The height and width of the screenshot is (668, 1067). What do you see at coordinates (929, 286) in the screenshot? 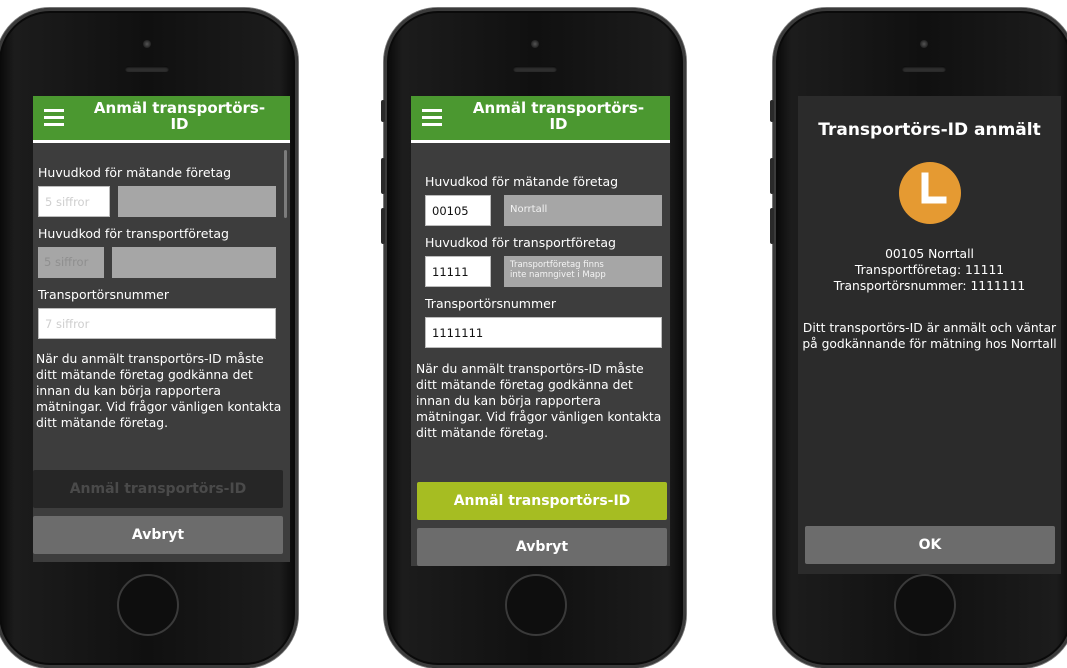
I see `transporter-number-line: Transportörsnummer: 1111111` at bounding box center [929, 286].